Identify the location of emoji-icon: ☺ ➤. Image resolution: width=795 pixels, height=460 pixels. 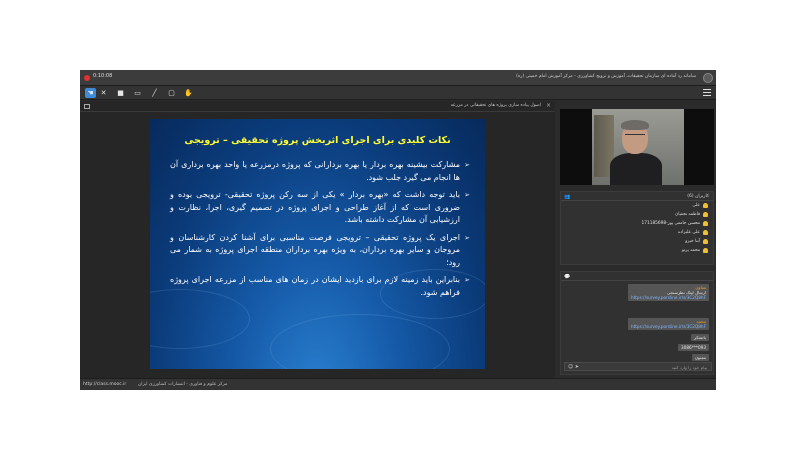
(573, 367).